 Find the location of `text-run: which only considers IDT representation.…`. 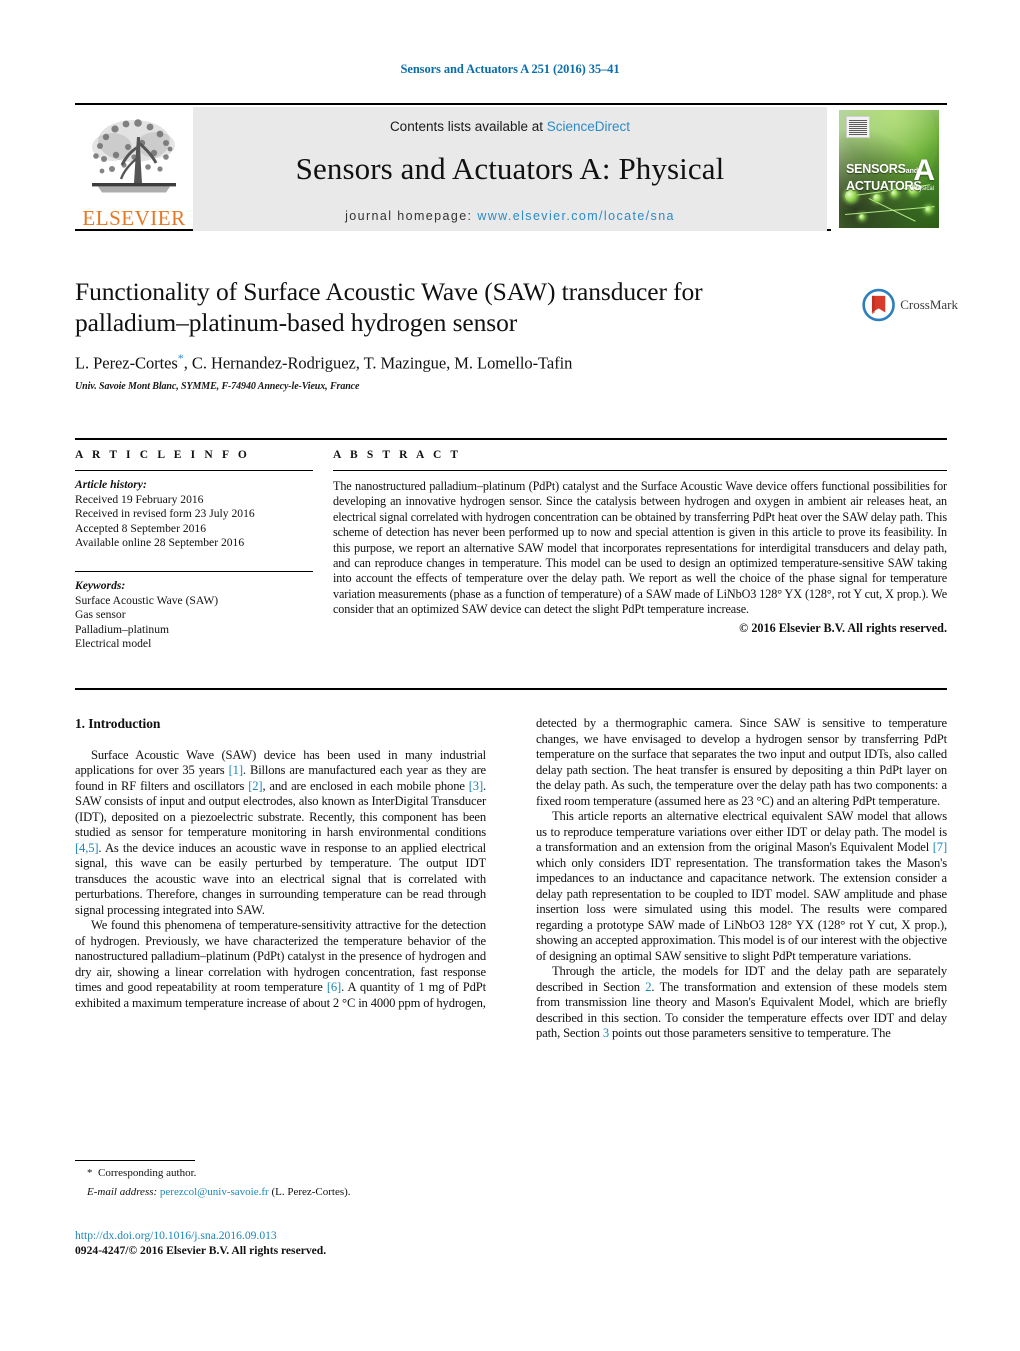

text-run: which only considers IDT representation.… is located at coordinates (741, 909).